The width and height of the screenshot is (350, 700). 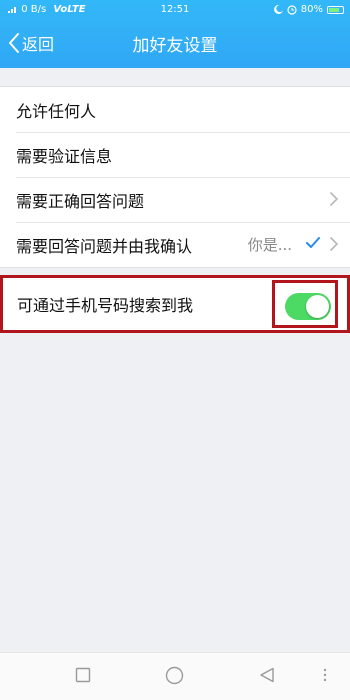 I want to click on option-allow-anyone: 允许任何人, so click(x=175, y=109).